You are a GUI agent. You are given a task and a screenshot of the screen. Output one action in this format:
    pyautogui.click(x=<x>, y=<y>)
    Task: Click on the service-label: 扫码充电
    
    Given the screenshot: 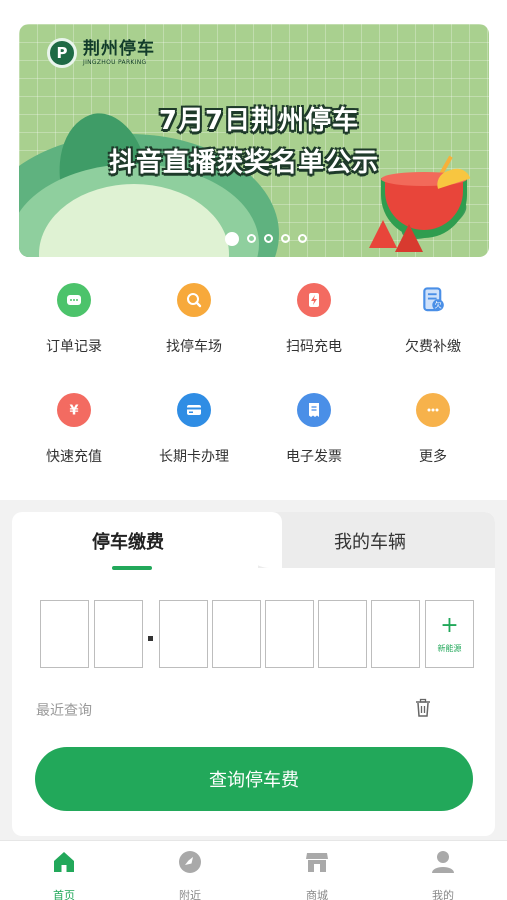 What is the action you would take?
    pyautogui.click(x=314, y=347)
    